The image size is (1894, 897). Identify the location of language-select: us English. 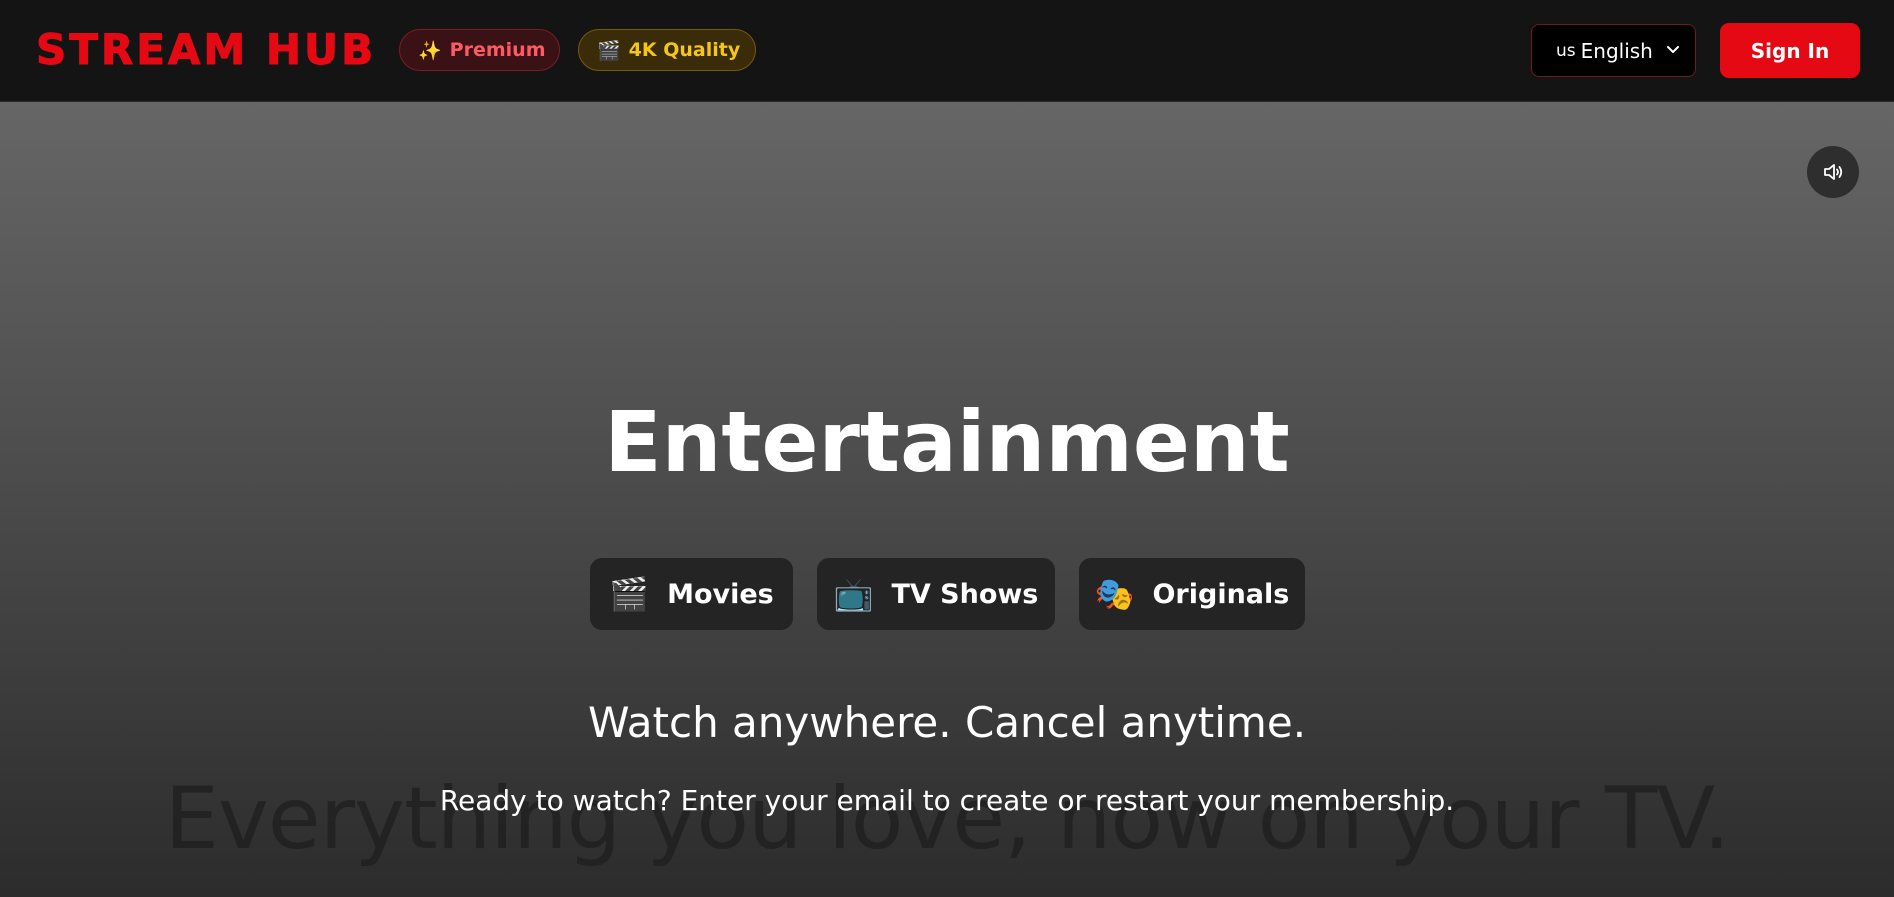
(1613, 50).